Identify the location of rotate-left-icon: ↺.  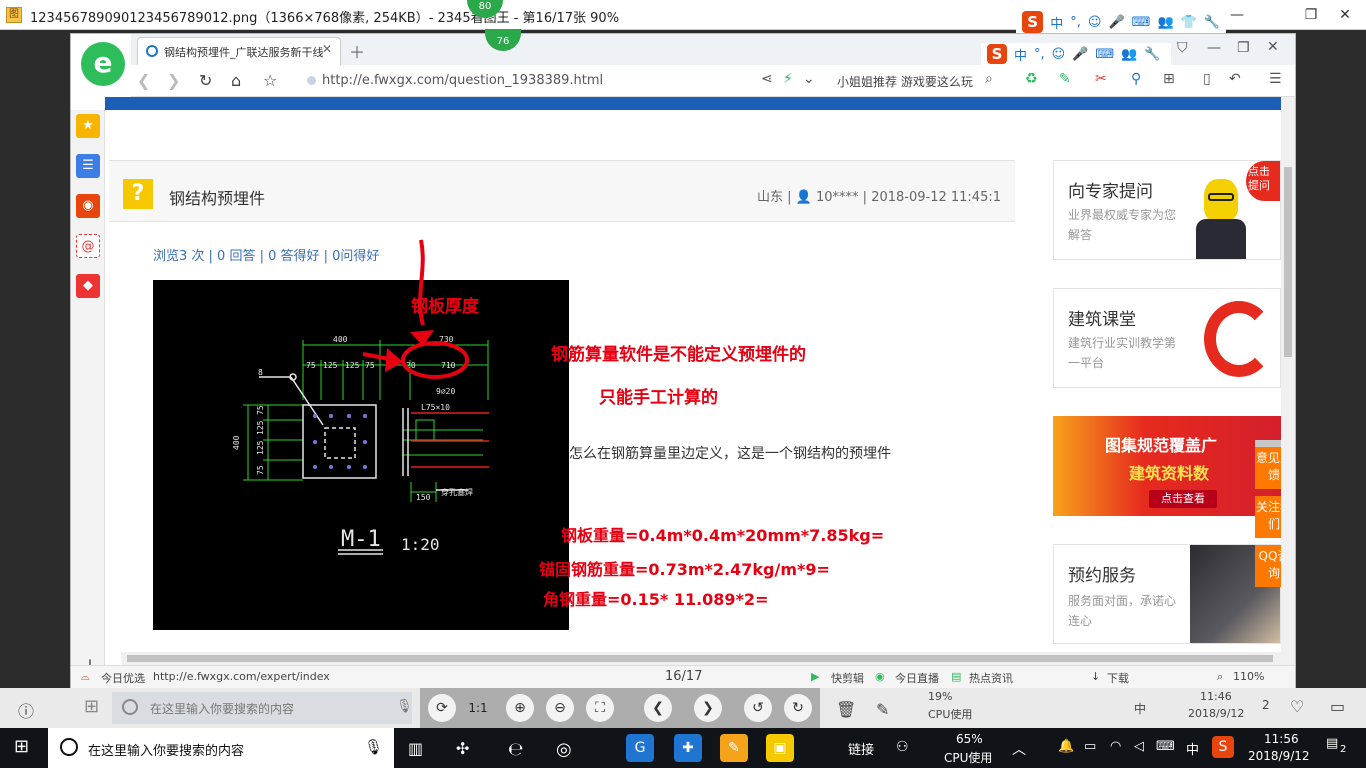
(758, 708).